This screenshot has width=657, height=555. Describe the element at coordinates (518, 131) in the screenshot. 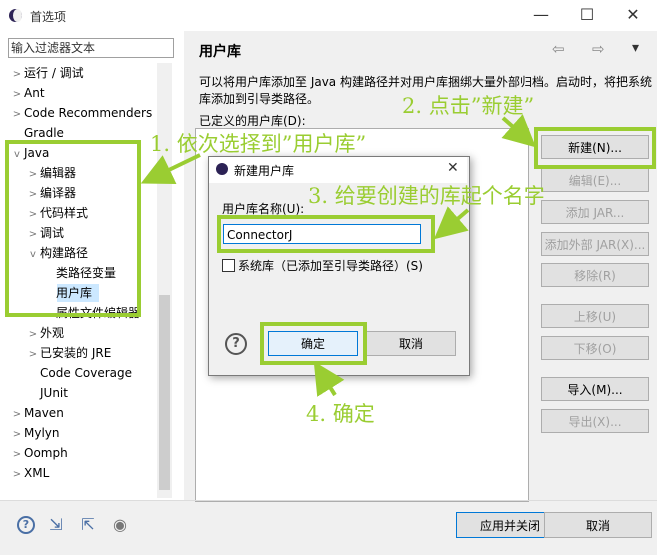

I see `step2-arrow` at that location.